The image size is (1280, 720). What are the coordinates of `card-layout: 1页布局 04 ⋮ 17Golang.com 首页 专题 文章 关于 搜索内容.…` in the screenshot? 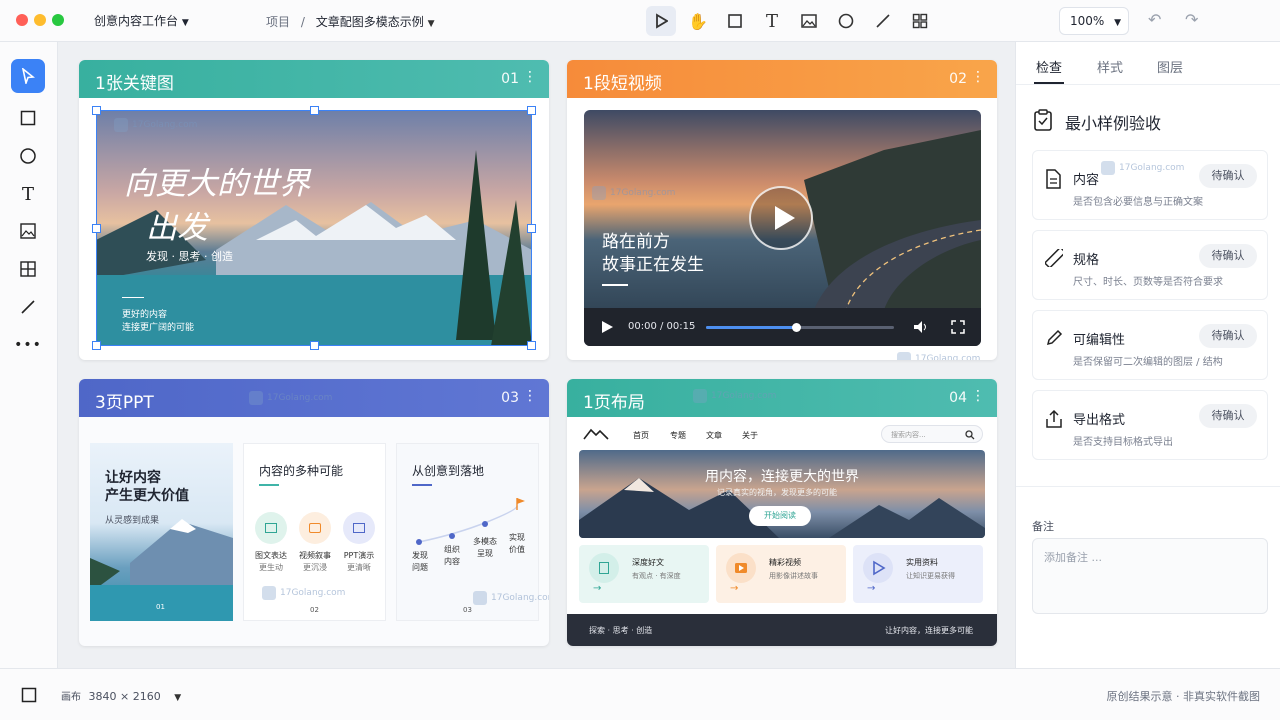 It's located at (782, 512).